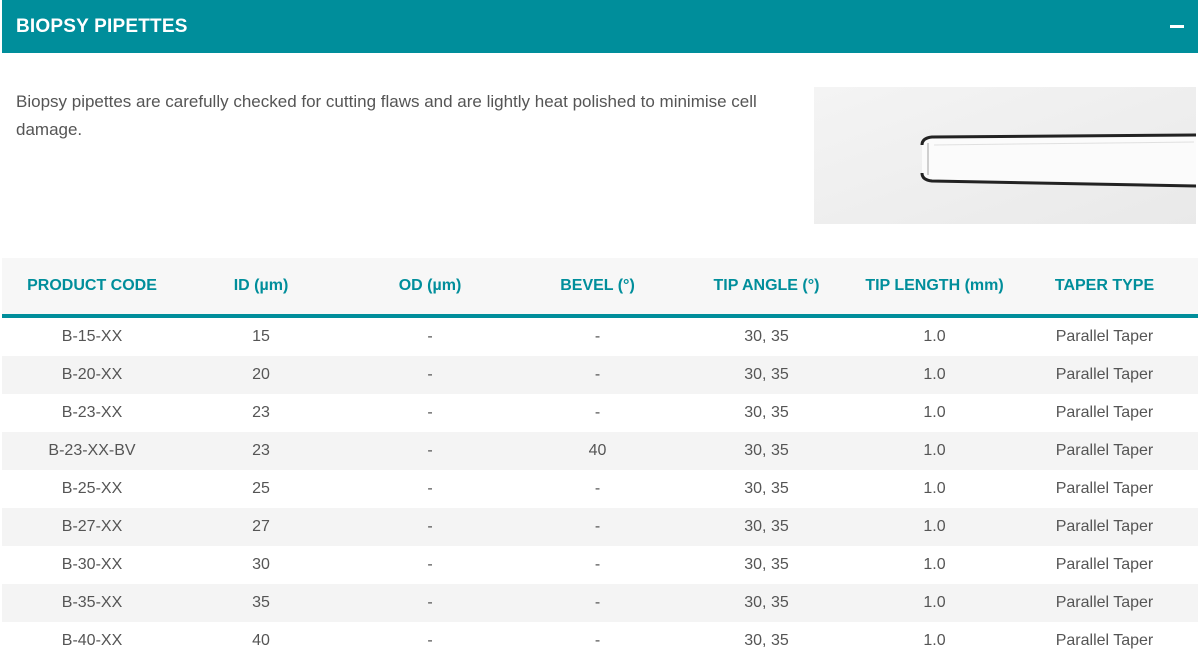 The height and width of the screenshot is (660, 1200). I want to click on product-code-cell: B-35-XX, so click(92, 603).